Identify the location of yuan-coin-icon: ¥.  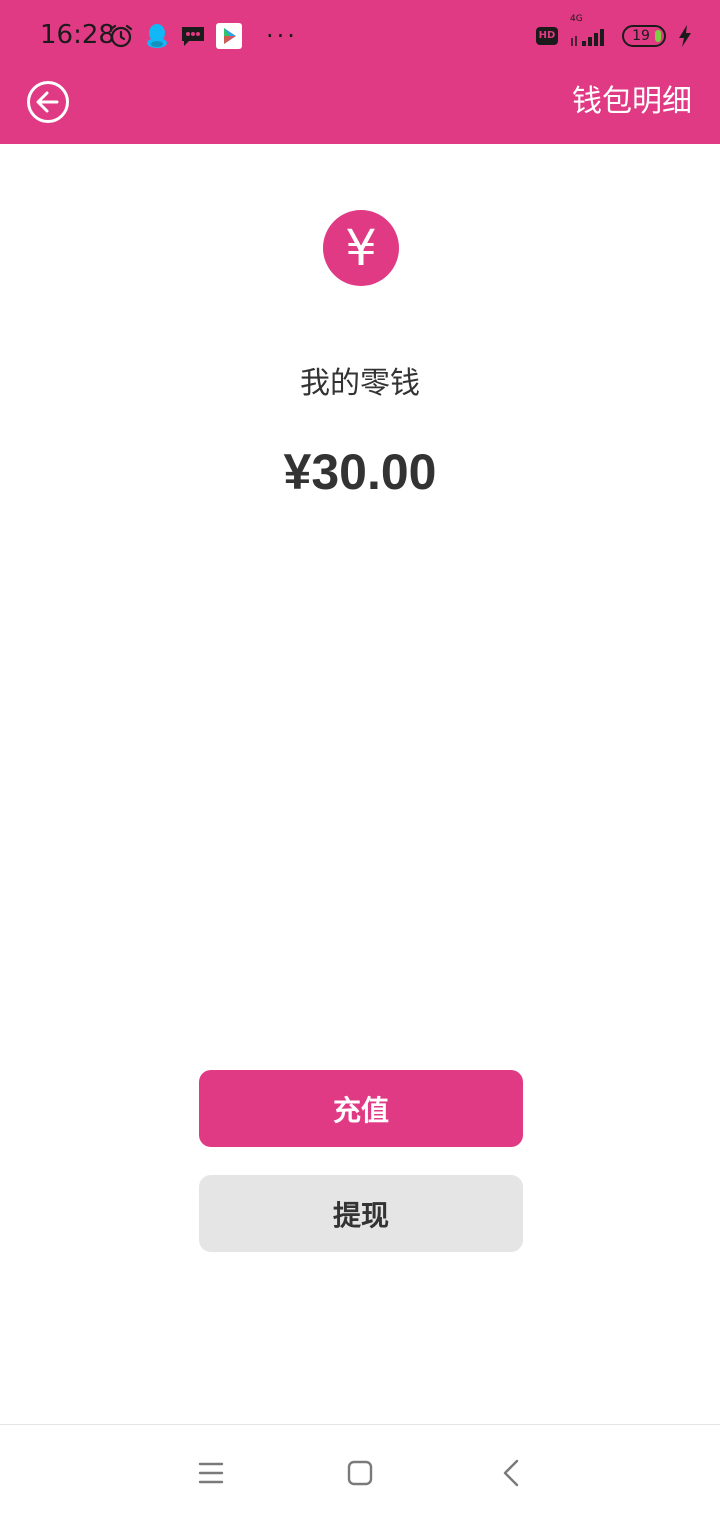
(361, 248).